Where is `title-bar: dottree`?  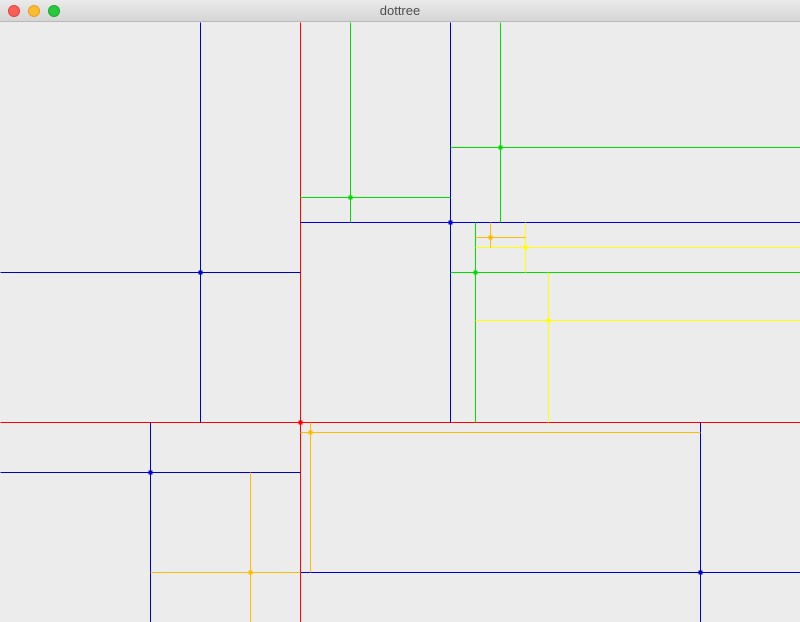
title-bar: dottree is located at coordinates (400, 11).